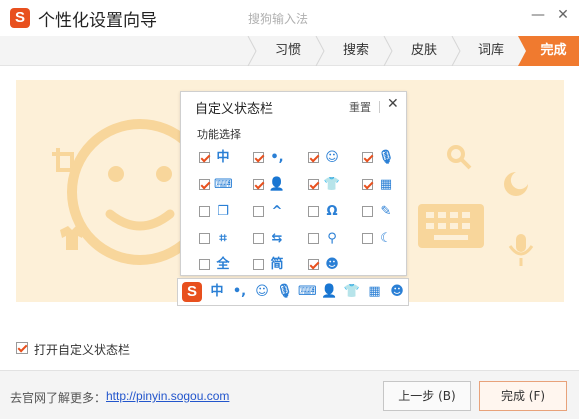 The width and height of the screenshot is (579, 419). I want to click on function-option: ❐, so click(221, 212).